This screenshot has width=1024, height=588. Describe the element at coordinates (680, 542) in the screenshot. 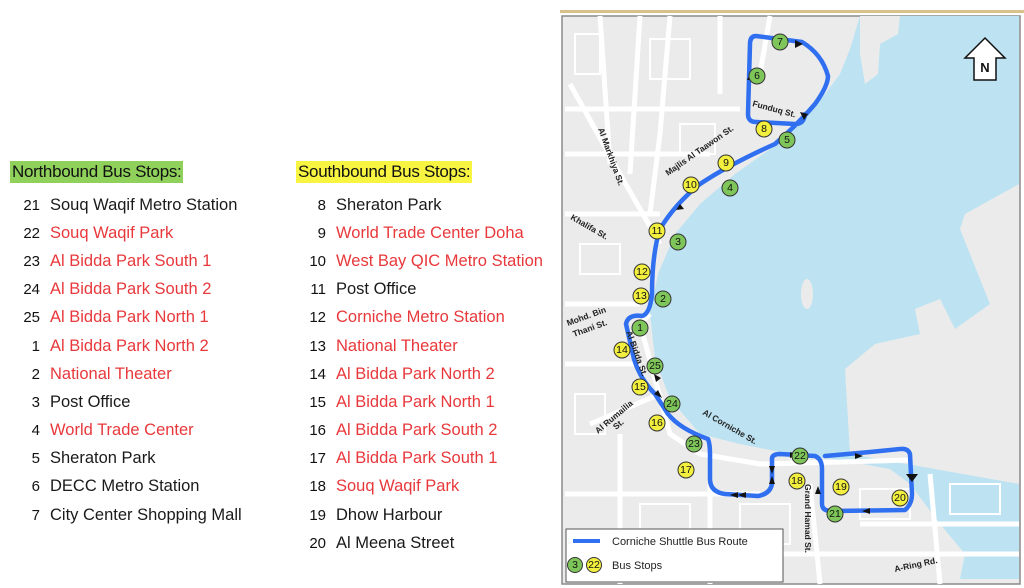

I see `legend-route-label: Corniche Shuttle Bus Route` at that location.